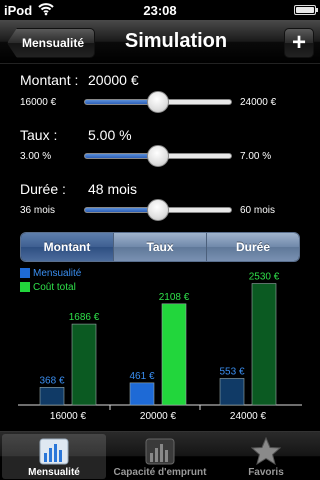  I want to click on navigation-bar: Mensualité Simulation +, so click(160, 42).